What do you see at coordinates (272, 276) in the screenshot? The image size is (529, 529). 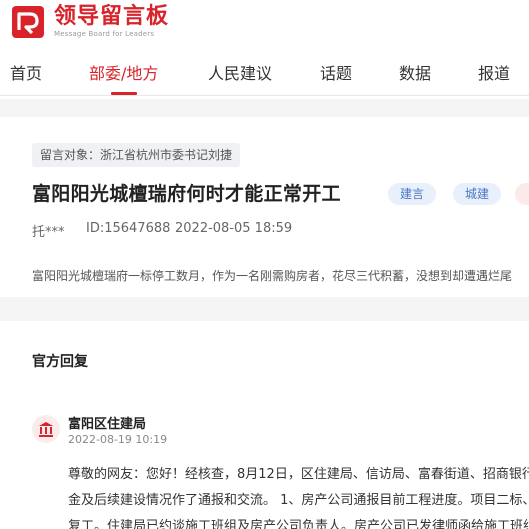 I see `message-excerpt: 富阳阳光城檀瑞府一标停工数月，作为一名刚需购房者，花尽三代积蓄，没想到却遭遇烂尾` at bounding box center [272, 276].